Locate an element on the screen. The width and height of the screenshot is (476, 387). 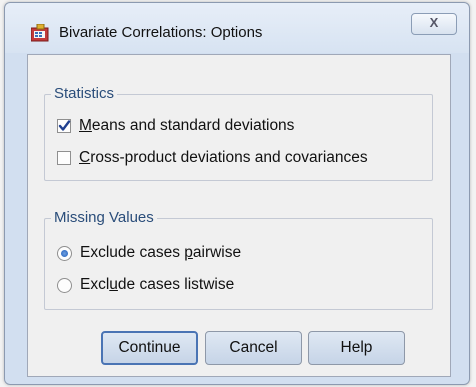
pairwise-radio-row: Exclude cases pairwise is located at coordinates (149, 253).